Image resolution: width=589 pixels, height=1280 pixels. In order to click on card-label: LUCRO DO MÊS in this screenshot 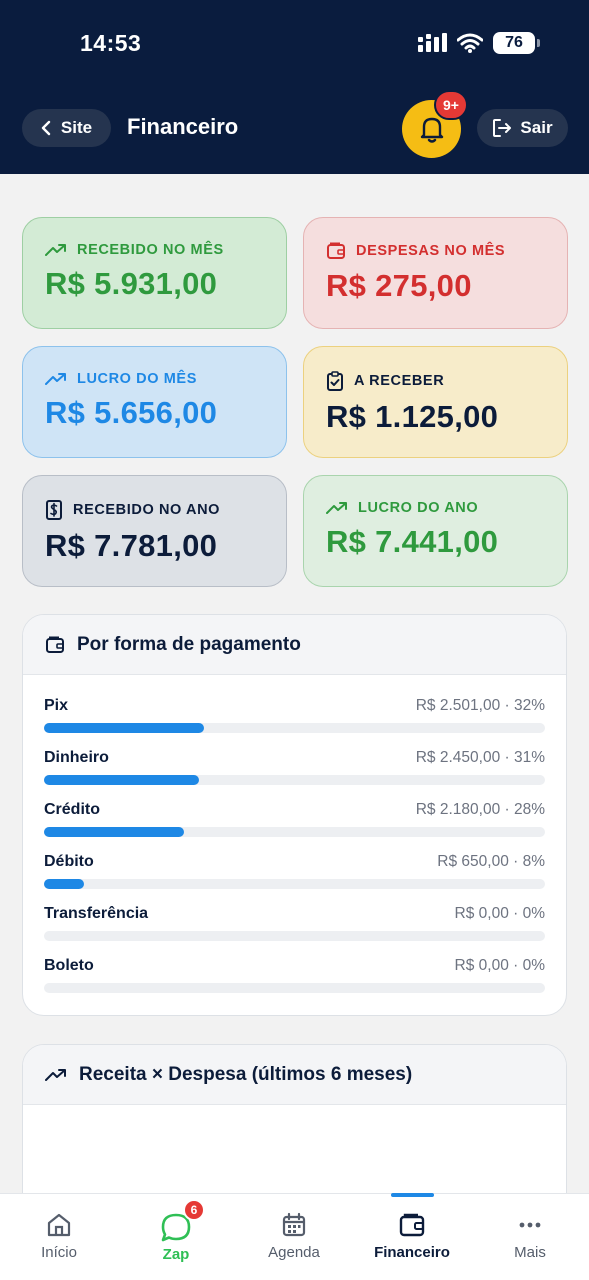, I will do `click(137, 379)`.